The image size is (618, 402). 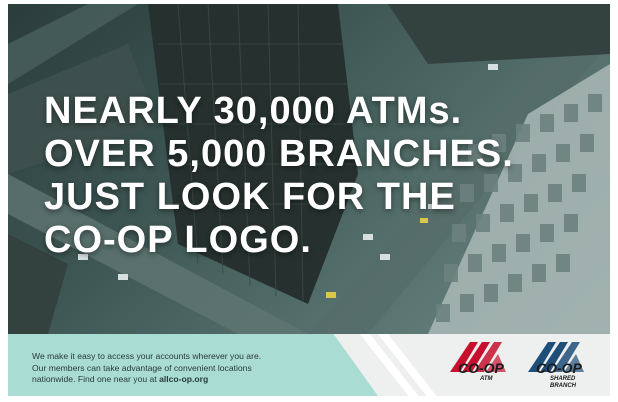 What do you see at coordinates (94, 379) in the screenshot?
I see `footer-line-3-text: nationwide. Find one near you at` at bounding box center [94, 379].